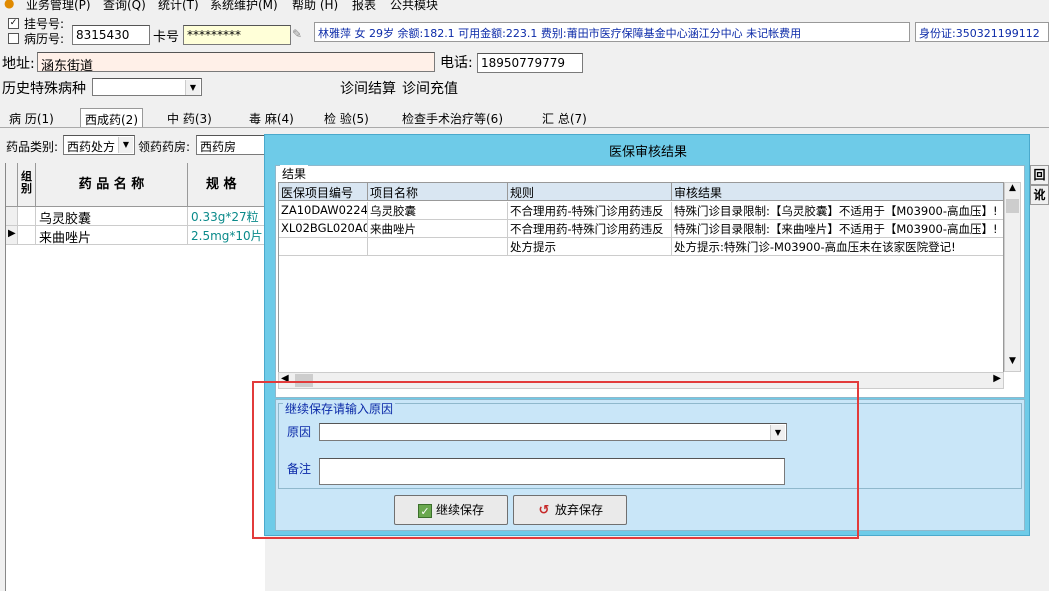 Image resolution: width=1049 pixels, height=591 pixels. What do you see at coordinates (44, 39) in the screenshot?
I see `binglihao-label: 病历号:` at bounding box center [44, 39].